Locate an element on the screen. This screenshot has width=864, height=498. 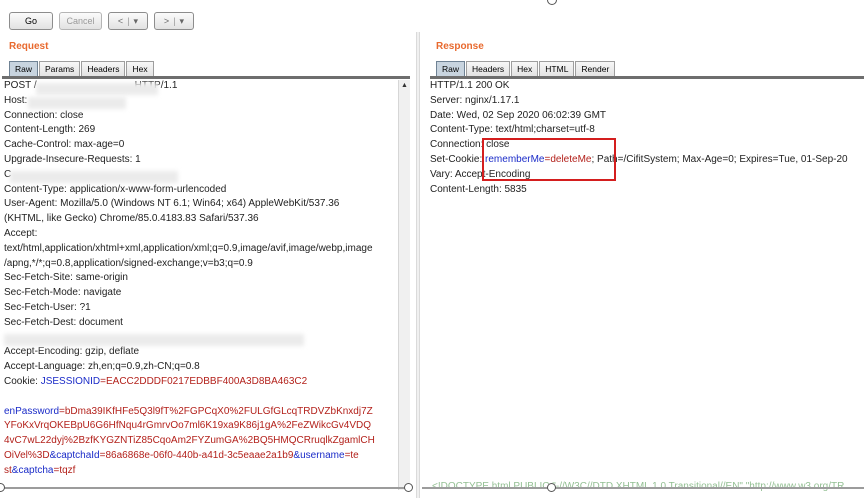
request-tab-hex: Hex is located at coordinates (140, 68).